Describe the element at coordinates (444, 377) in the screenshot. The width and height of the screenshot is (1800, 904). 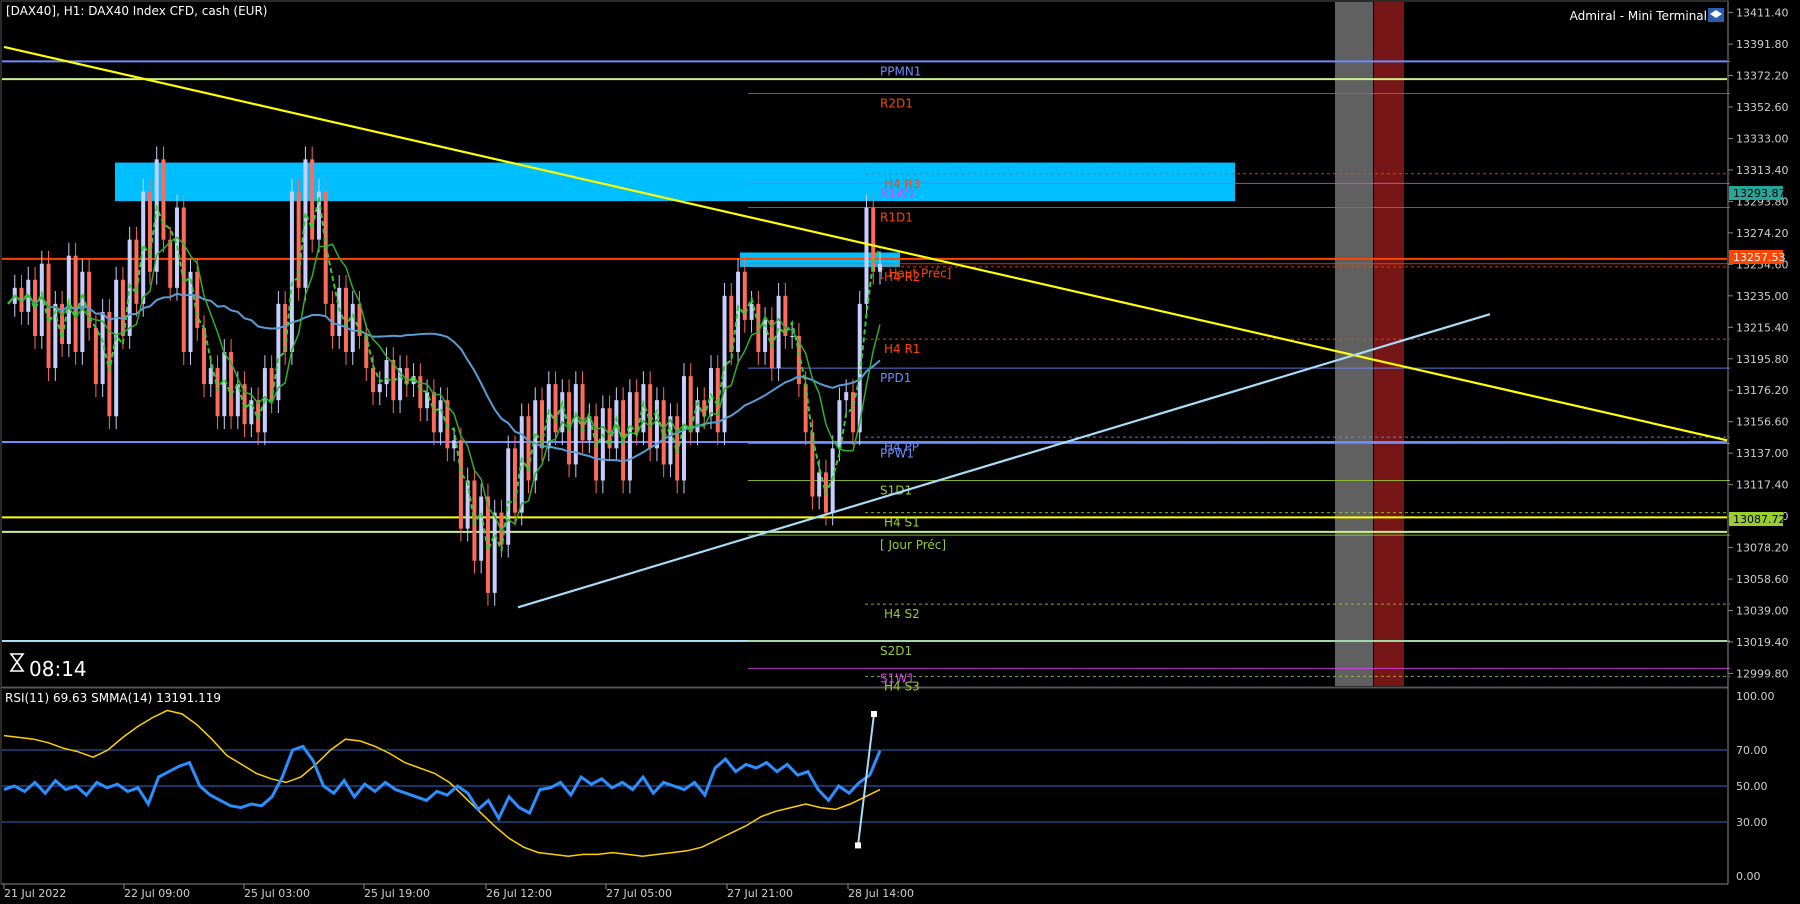
I see `ma-slow-line` at that location.